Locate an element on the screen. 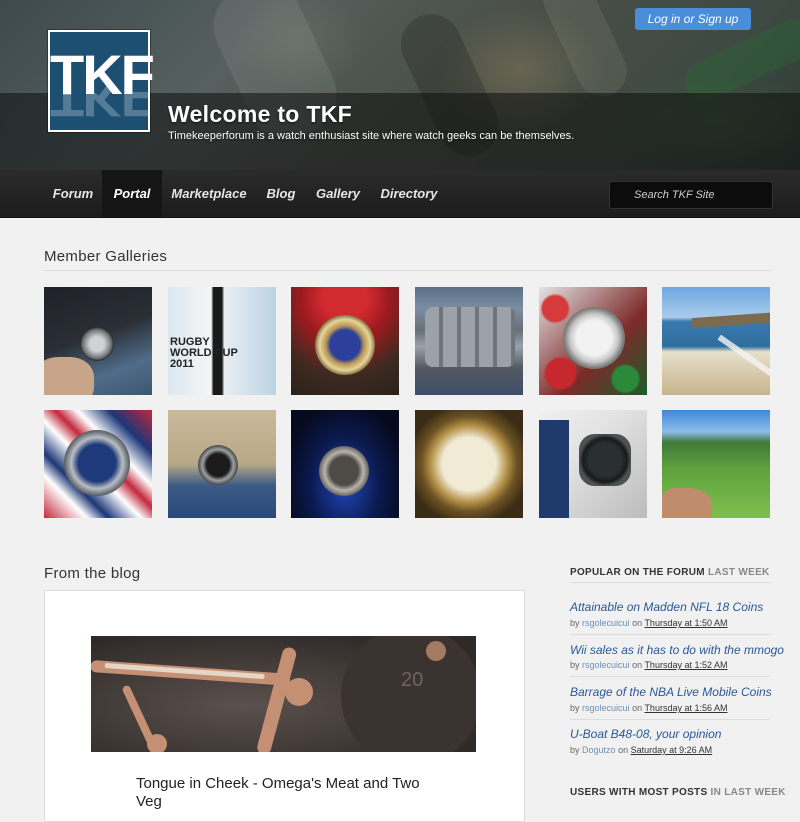 The image size is (800, 822). nav-gallery: Gallery is located at coordinates (338, 193).